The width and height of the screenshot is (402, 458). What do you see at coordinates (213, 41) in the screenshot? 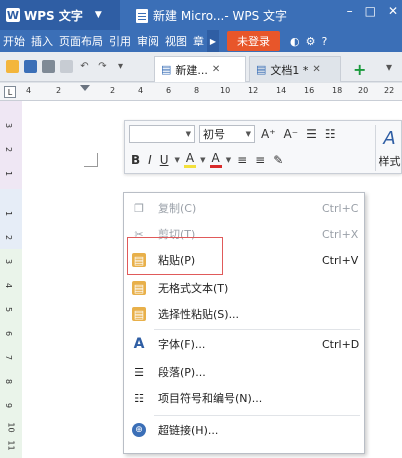
I see `menu-scroll-button: ▶` at bounding box center [213, 41].